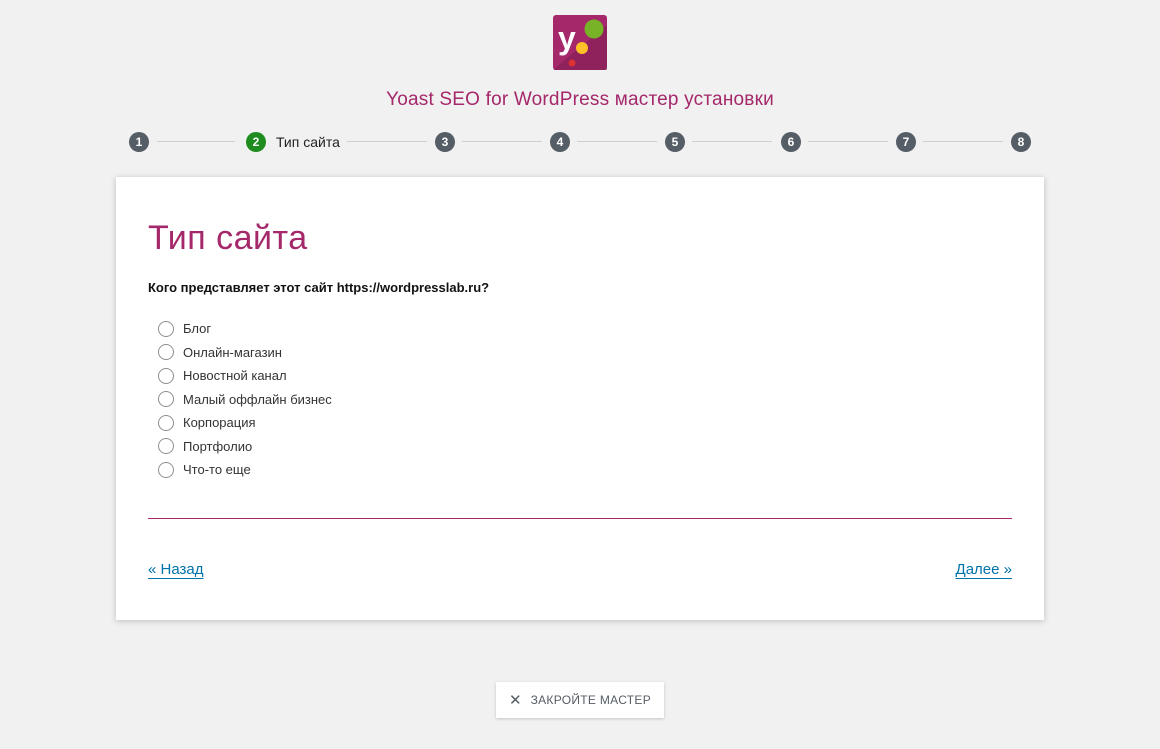  I want to click on wizard-title: Yoast SEO for WordPress мастер установки, so click(580, 99).